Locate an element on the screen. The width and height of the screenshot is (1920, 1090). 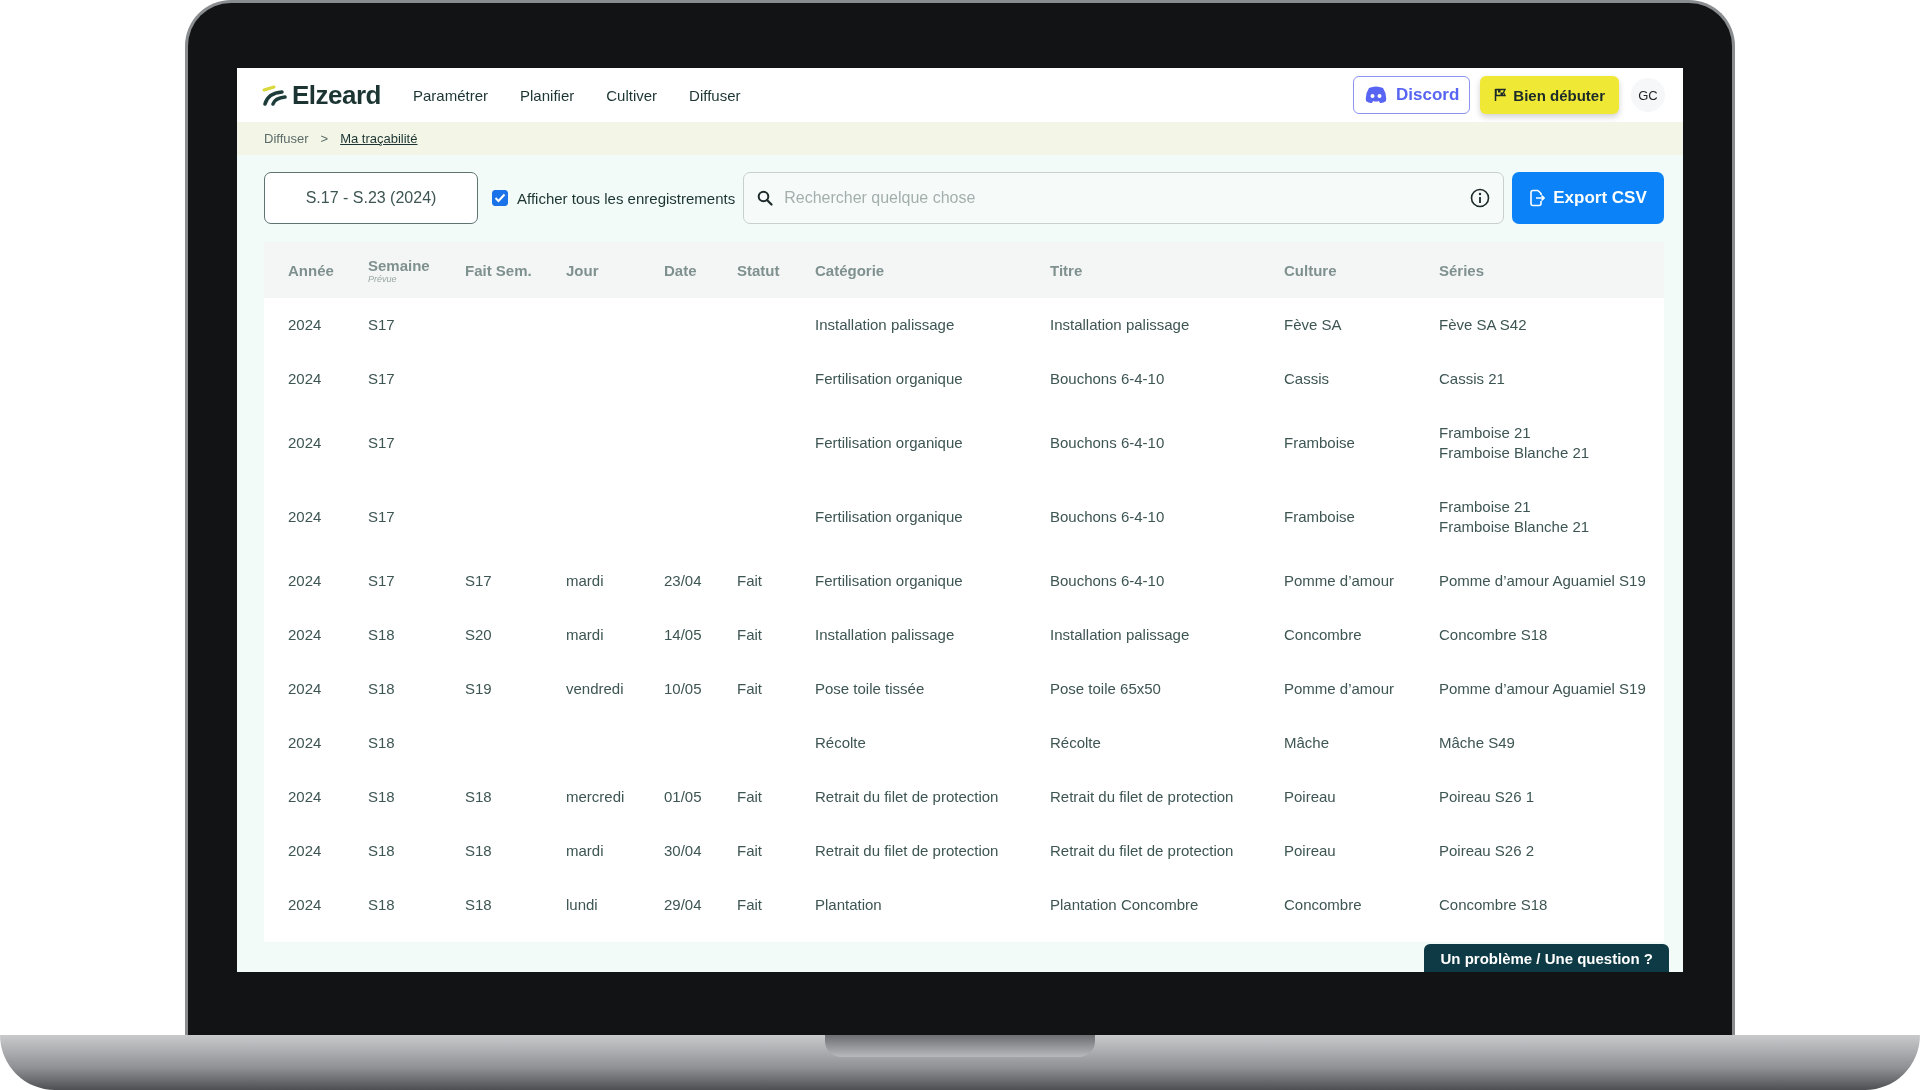
table-cell: Fève SA is located at coordinates (1313, 325).